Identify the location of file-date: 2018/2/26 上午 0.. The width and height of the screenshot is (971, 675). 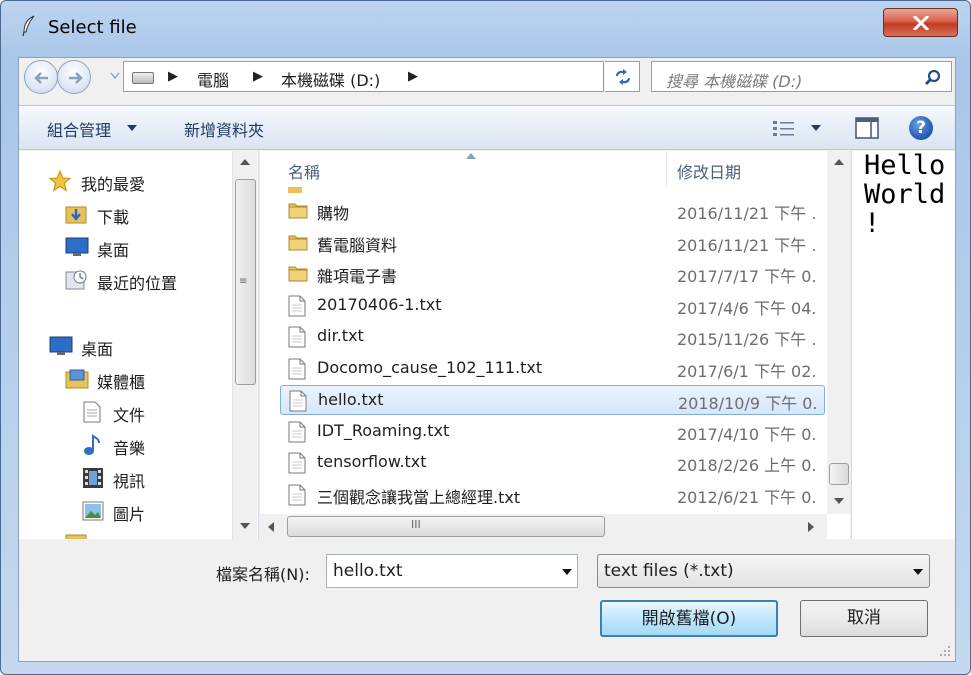
(747, 465).